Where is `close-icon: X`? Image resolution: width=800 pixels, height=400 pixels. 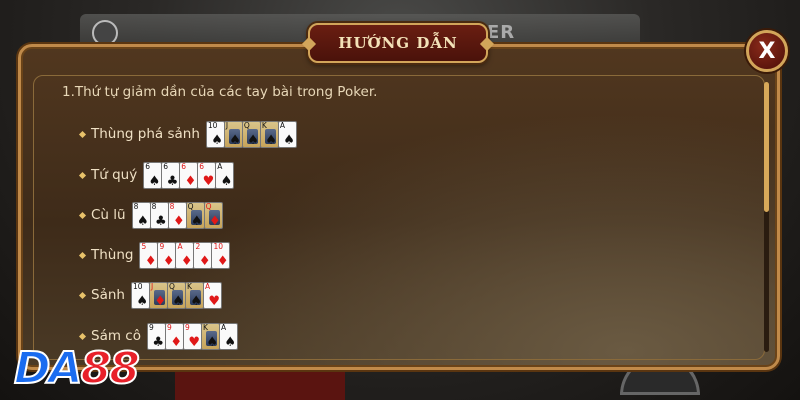 close-icon: X is located at coordinates (767, 51).